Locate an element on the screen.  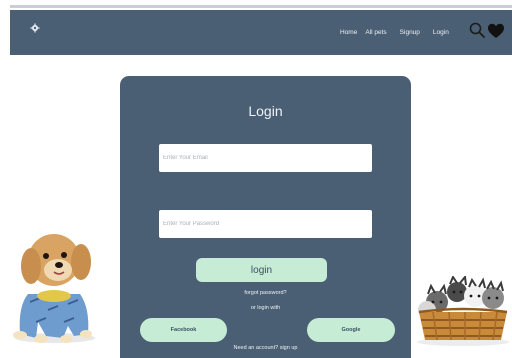
nav-login-link: Login is located at coordinates (441, 32).